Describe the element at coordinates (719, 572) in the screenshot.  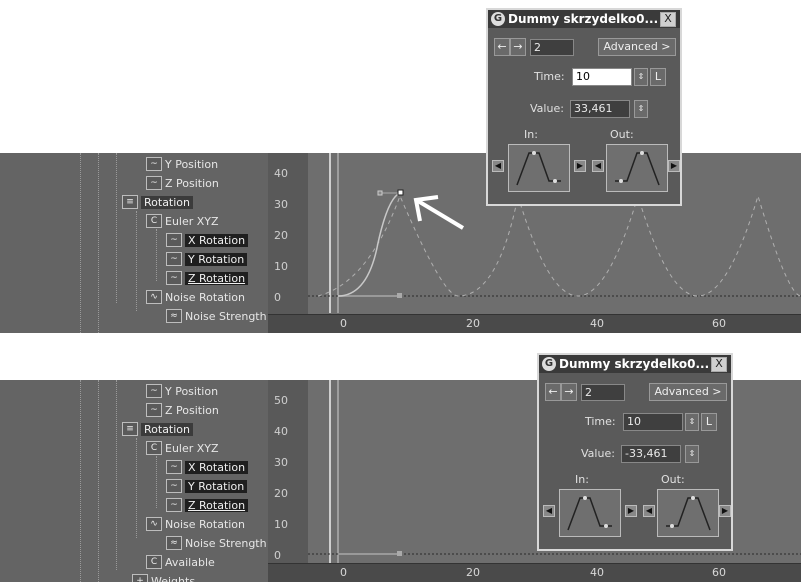
I see `timeline-tick-label: 60` at that location.